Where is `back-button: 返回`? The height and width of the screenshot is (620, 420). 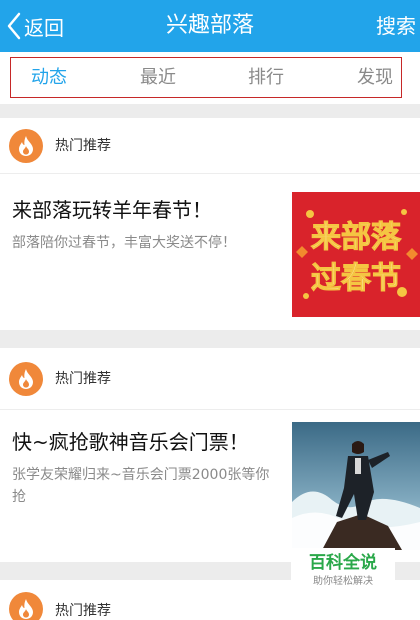
back-button: 返回 is located at coordinates (35, 26).